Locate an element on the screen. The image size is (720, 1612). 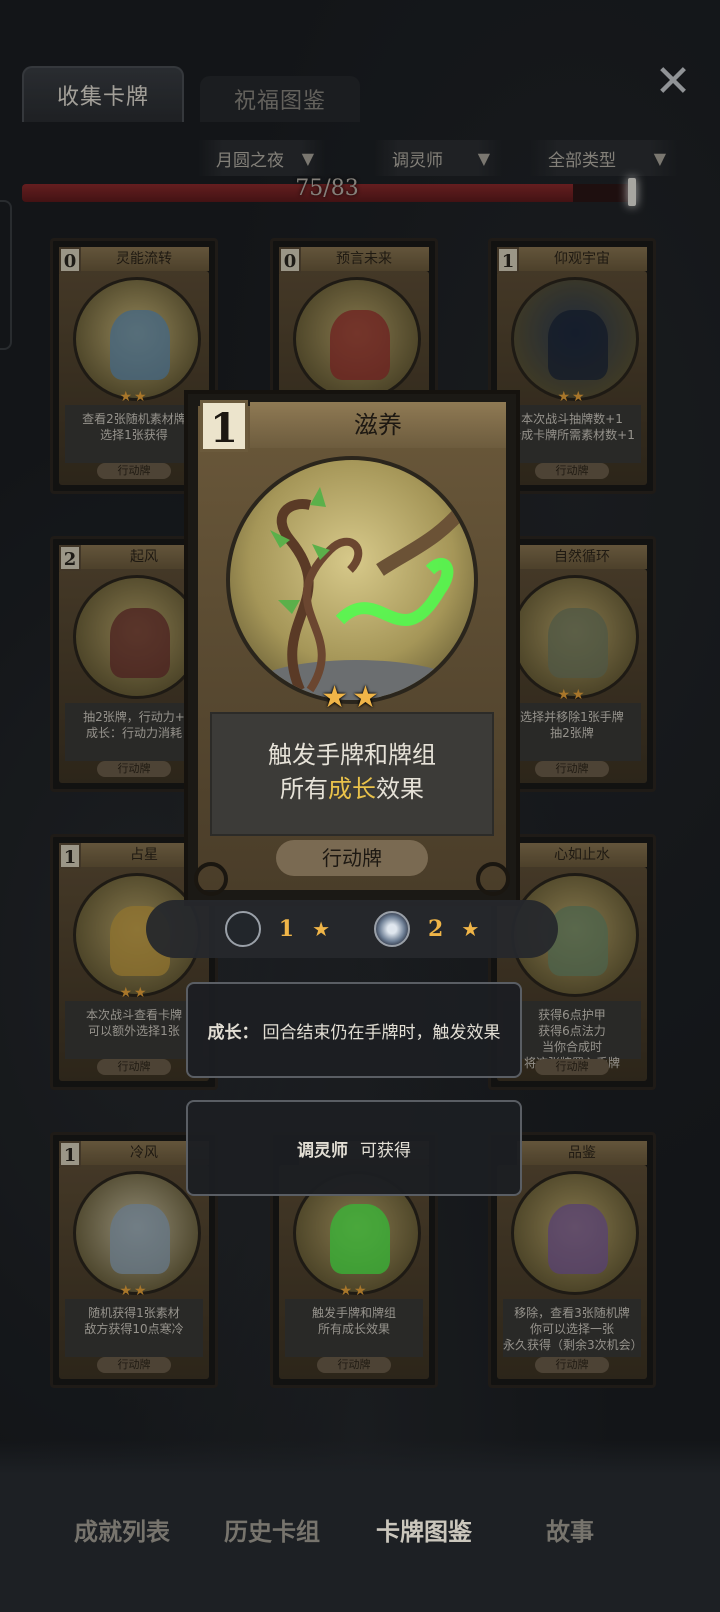
nourish-vine-illustration is located at coordinates (360, 593).